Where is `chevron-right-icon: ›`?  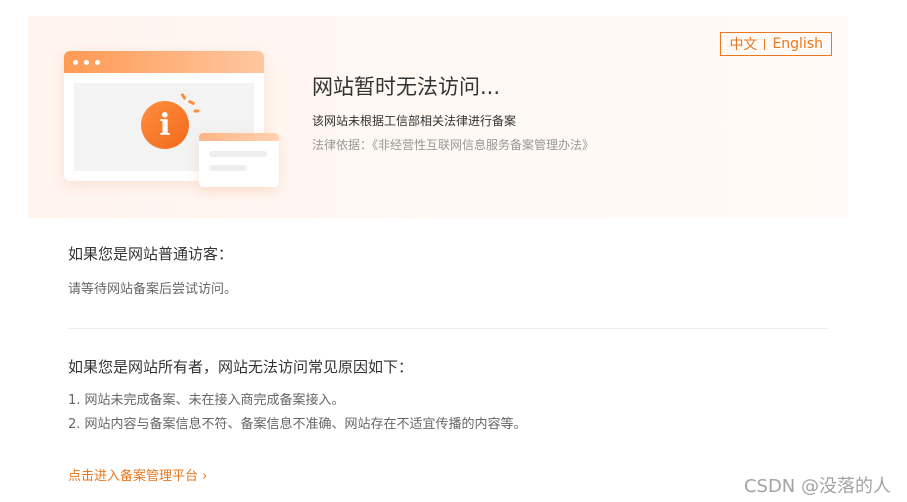
chevron-right-icon: › is located at coordinates (205, 476).